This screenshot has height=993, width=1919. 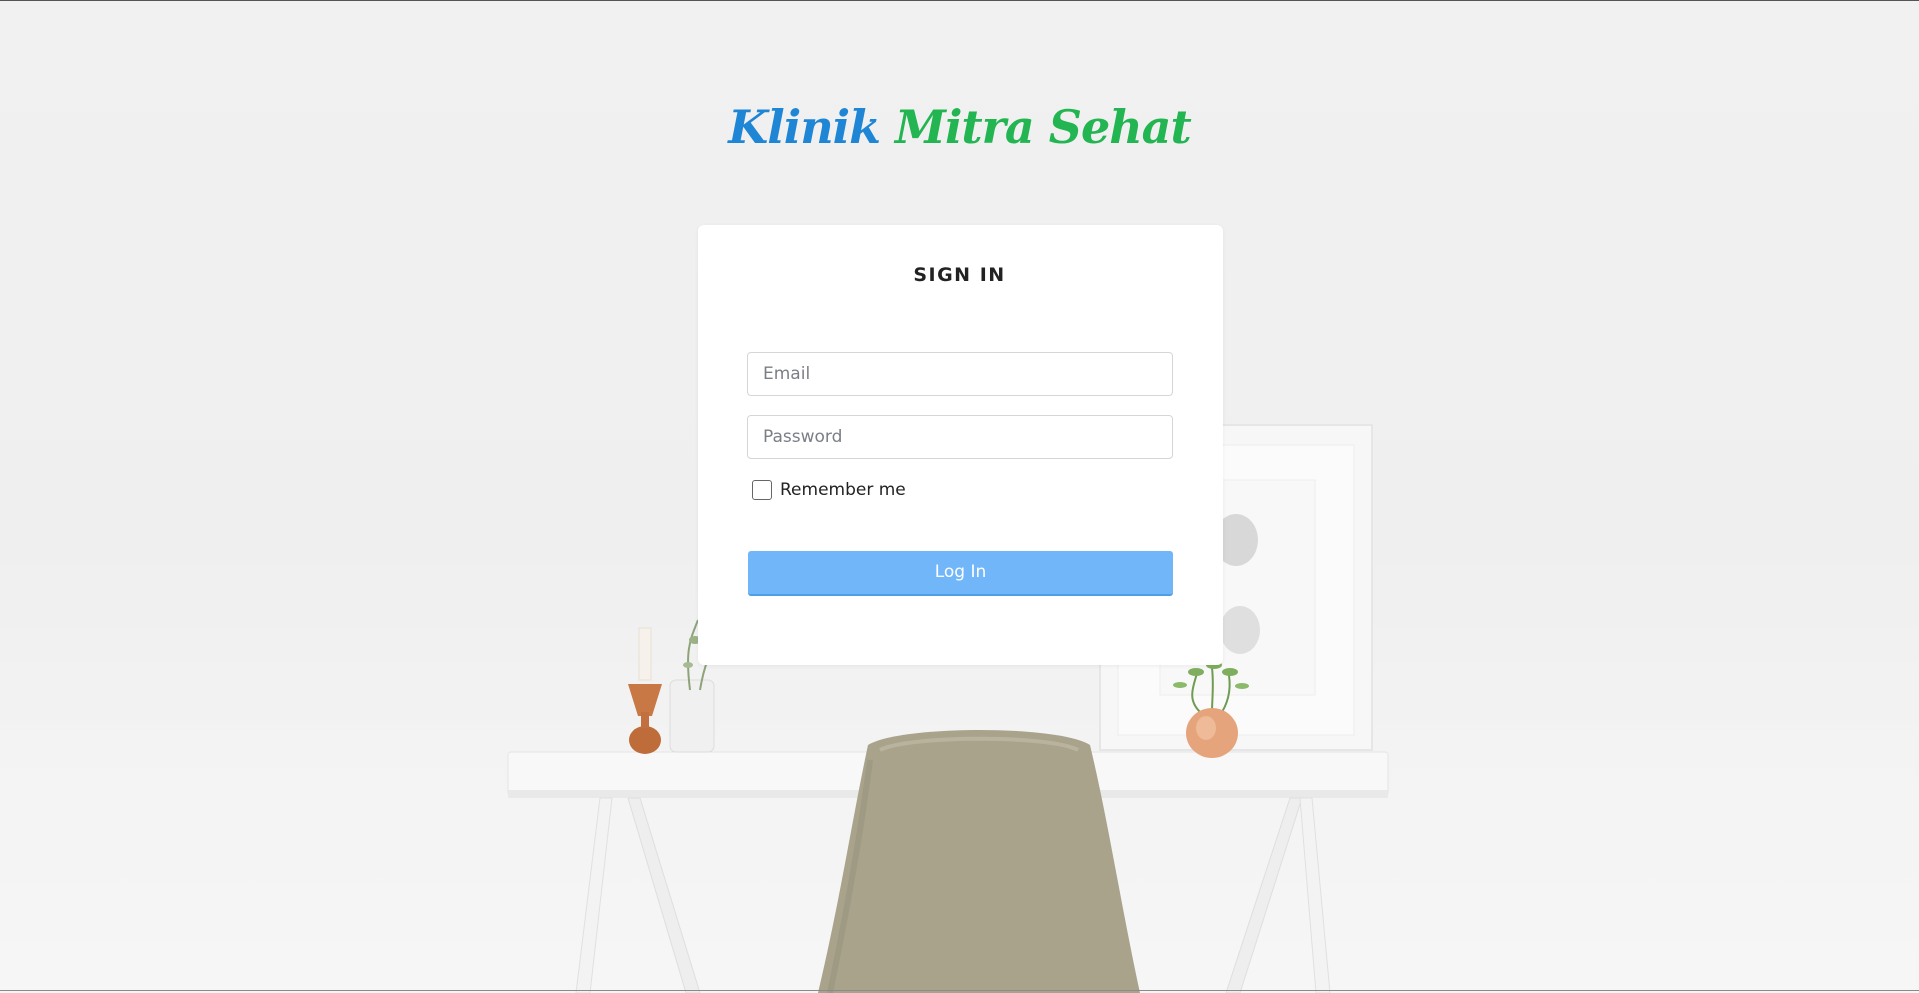 What do you see at coordinates (959, 990) in the screenshot?
I see `bottom-border` at bounding box center [959, 990].